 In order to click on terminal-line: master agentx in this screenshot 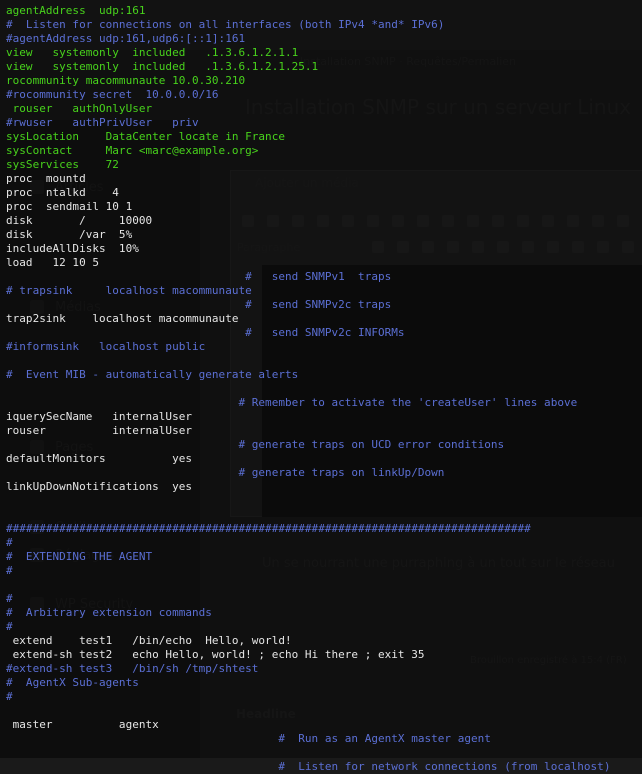, I will do `click(82, 724)`.